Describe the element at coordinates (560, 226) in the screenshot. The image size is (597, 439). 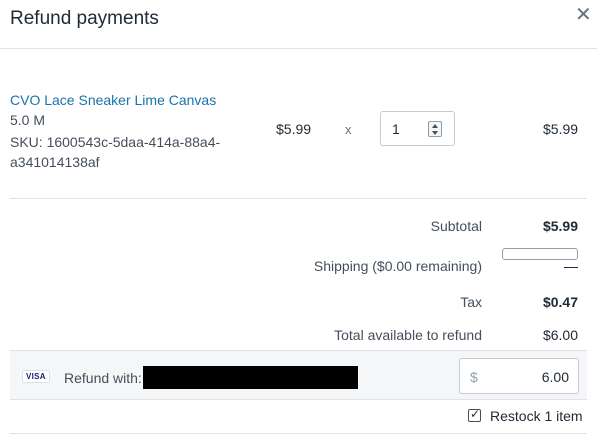
I see `subtotal-value: $5.99` at that location.